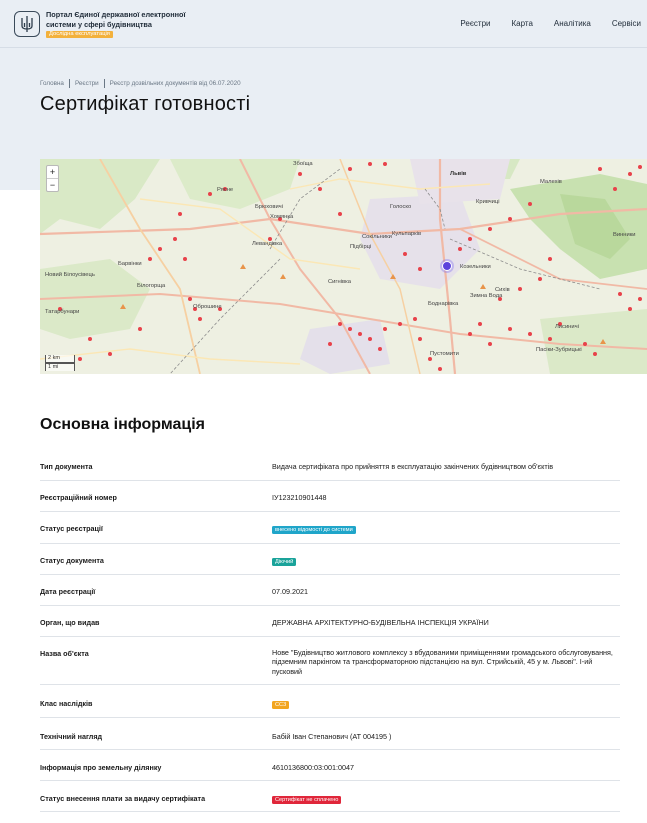 The width and height of the screenshot is (647, 823). I want to click on info-value: 07.09.2021, so click(290, 591).